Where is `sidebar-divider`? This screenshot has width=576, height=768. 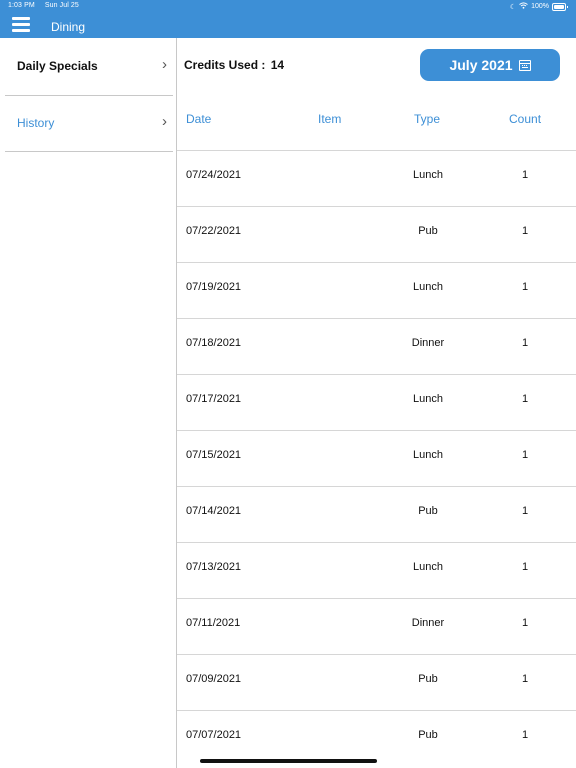 sidebar-divider is located at coordinates (89, 151).